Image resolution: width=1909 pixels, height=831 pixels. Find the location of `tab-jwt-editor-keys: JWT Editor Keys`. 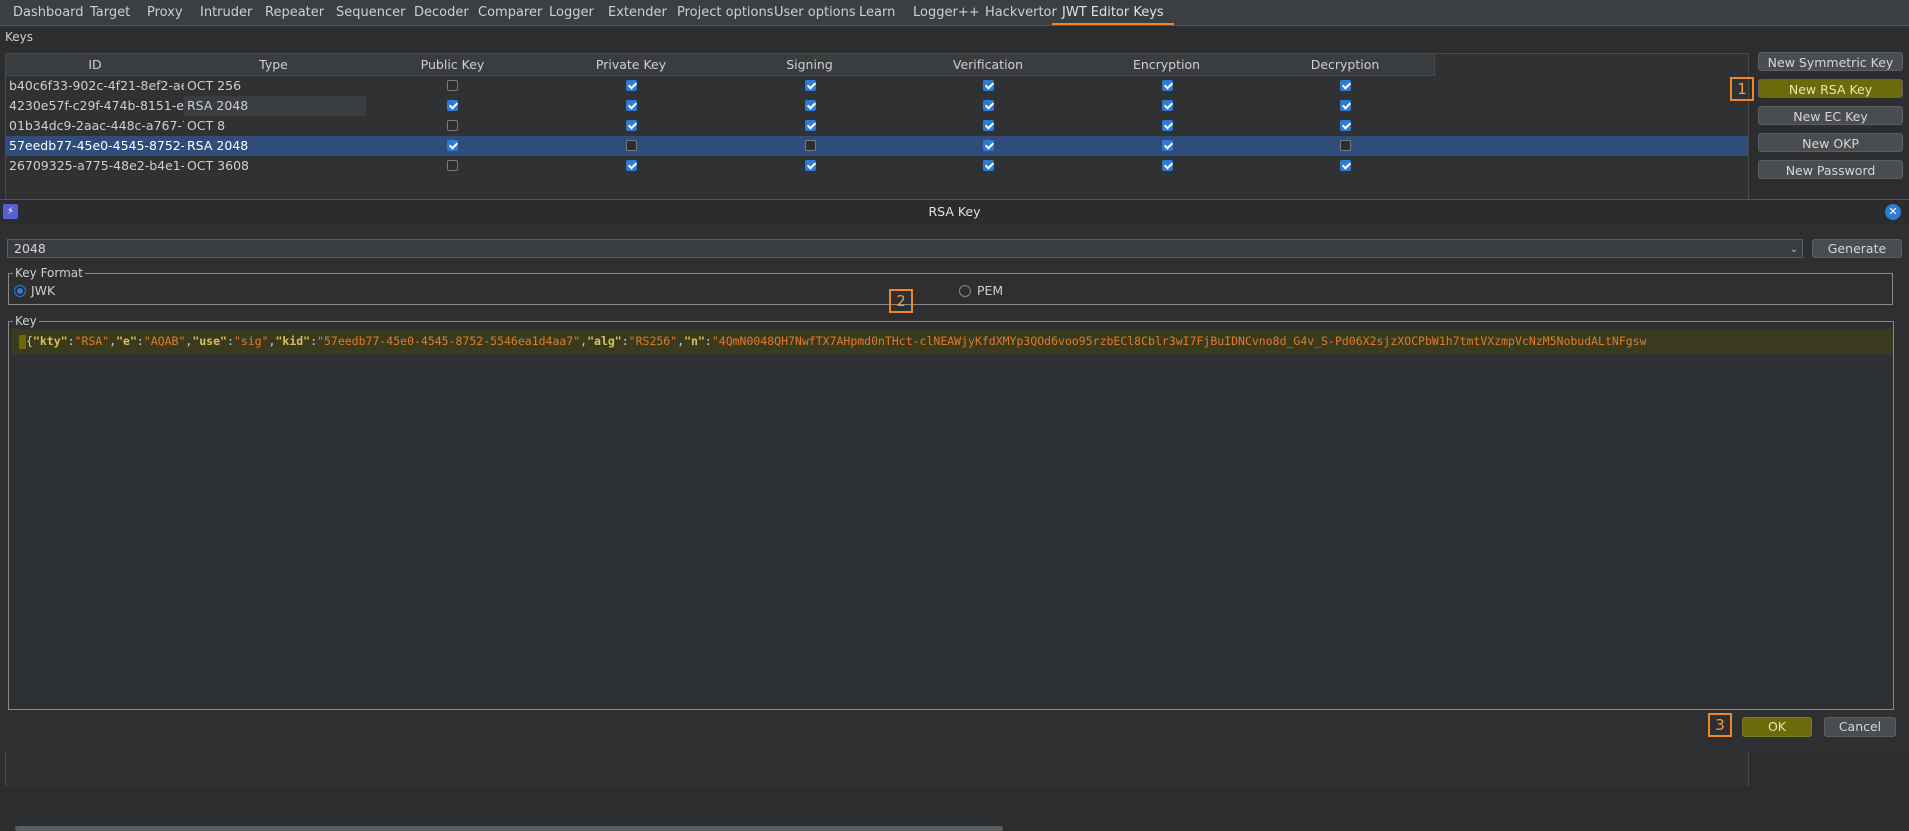

tab-jwt-editor-keys: JWT Editor Keys is located at coordinates (1113, 12).